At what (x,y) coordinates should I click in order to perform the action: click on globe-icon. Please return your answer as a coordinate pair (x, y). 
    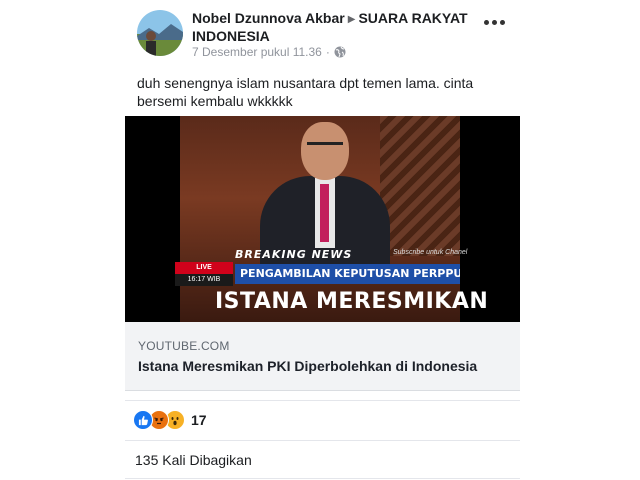
    Looking at the image, I should click on (340, 52).